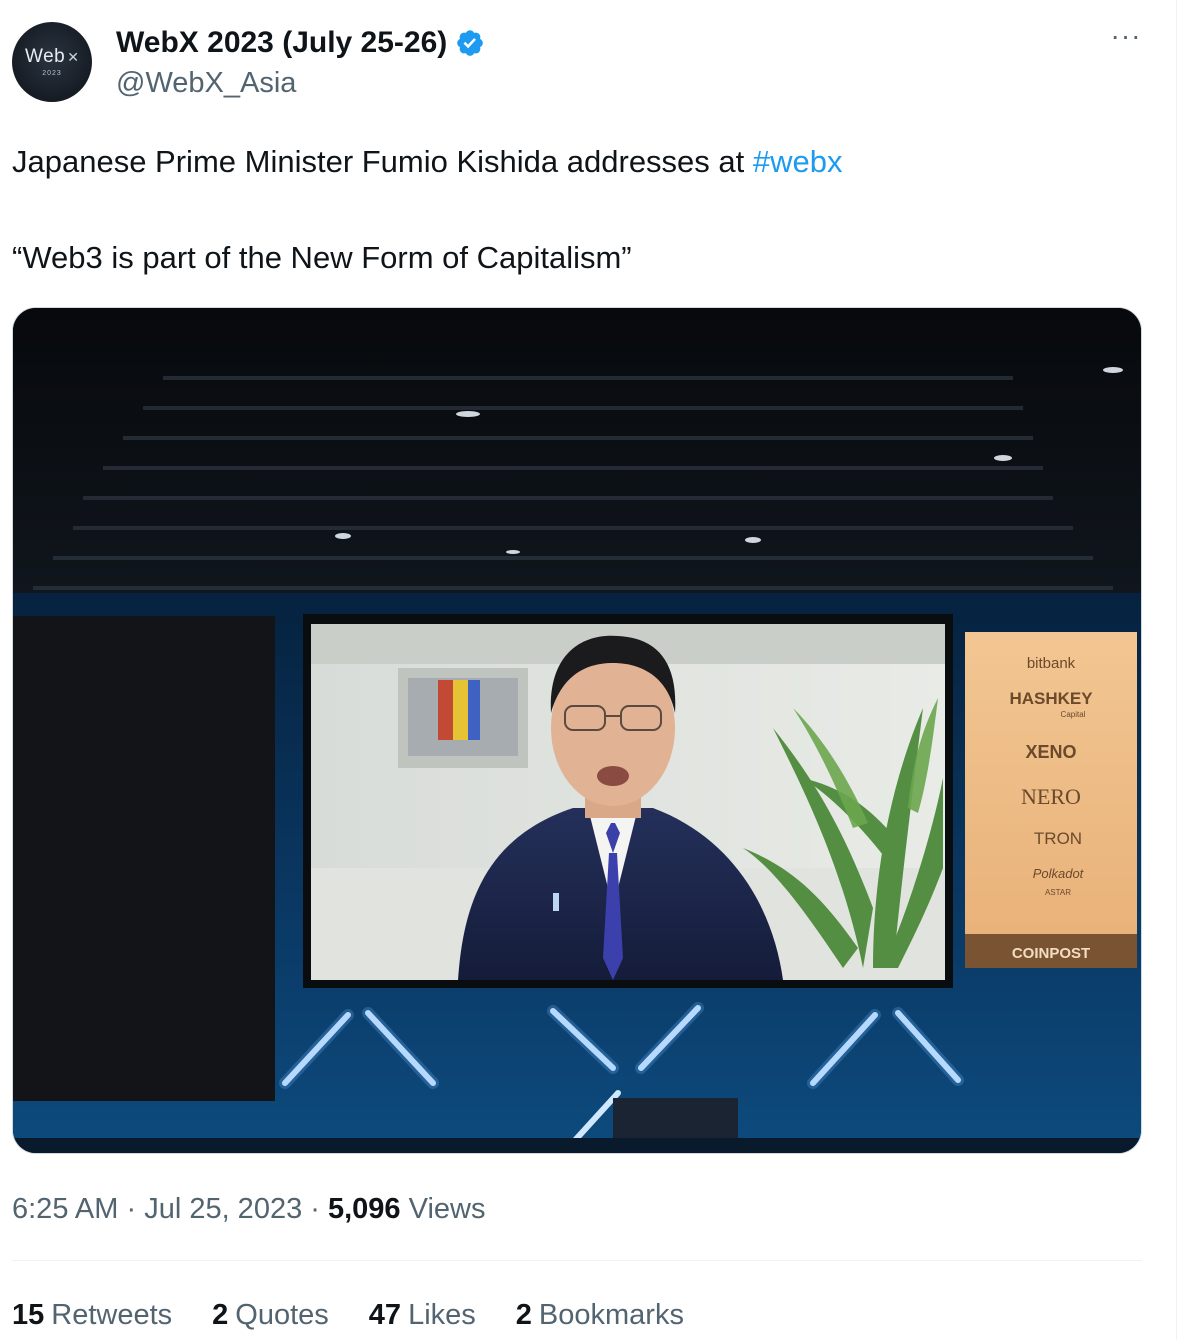 The image size is (1198, 1340). Describe the element at coordinates (348, 1315) in the screenshot. I see `engagement-stats: 15 Retweets 2 Quotes 47 Likes 2 Bookmarks` at that location.